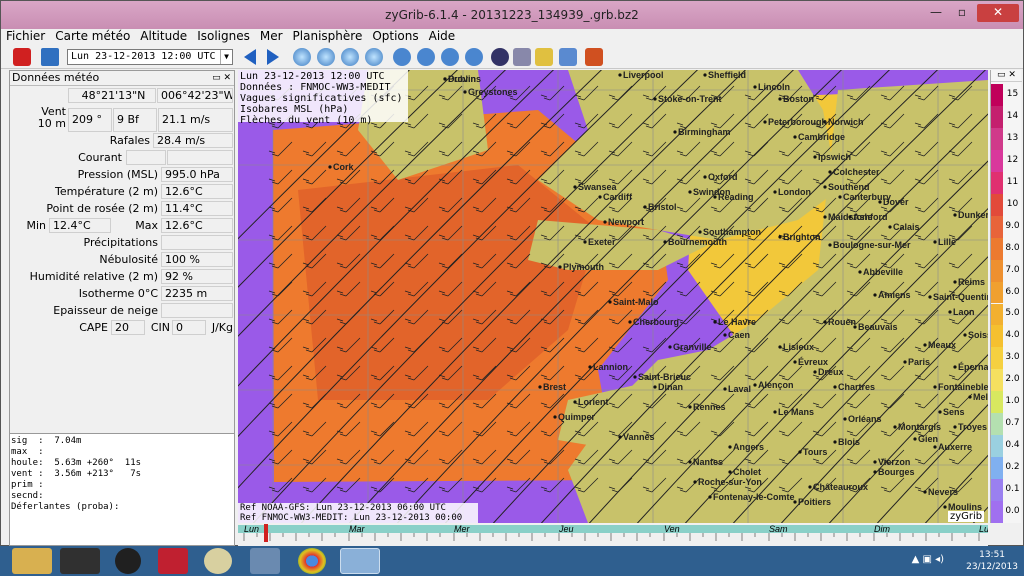 The image size is (1024, 576). I want to click on timeline-day-label: Mar, so click(357, 529).